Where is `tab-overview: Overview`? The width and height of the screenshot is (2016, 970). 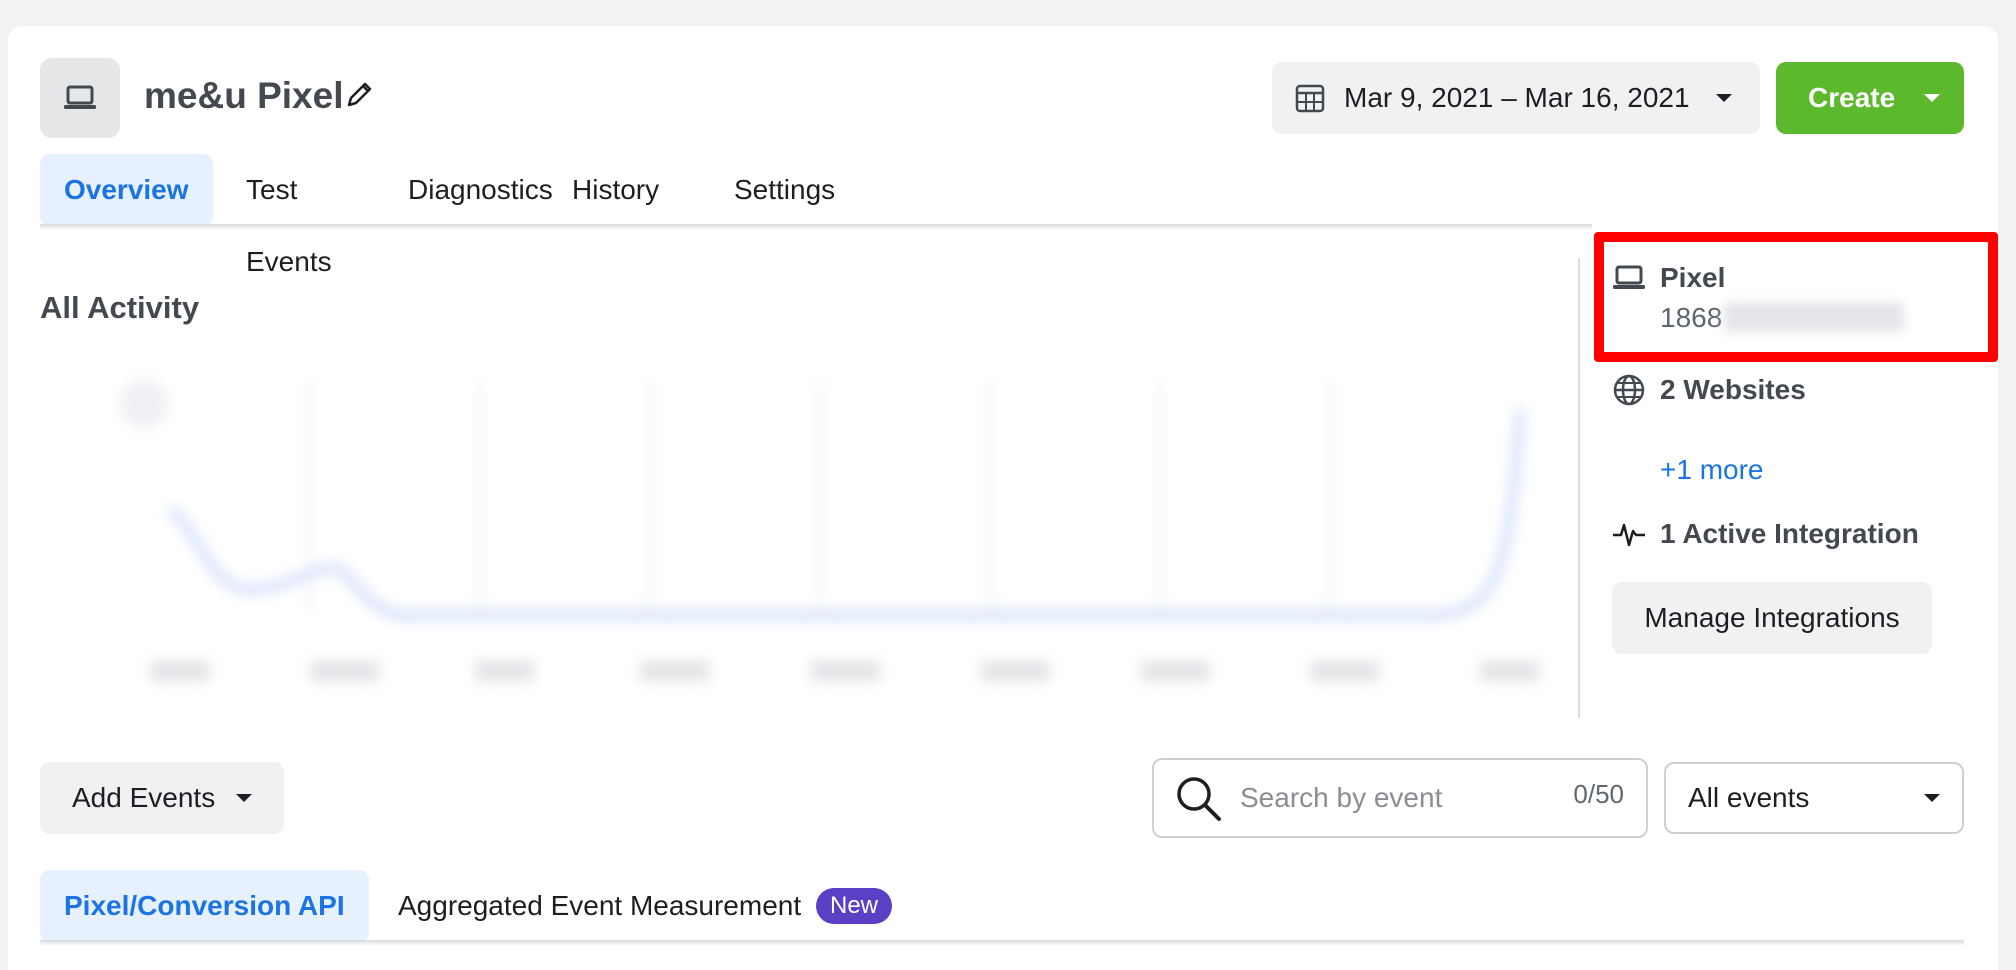 tab-overview: Overview is located at coordinates (126, 190).